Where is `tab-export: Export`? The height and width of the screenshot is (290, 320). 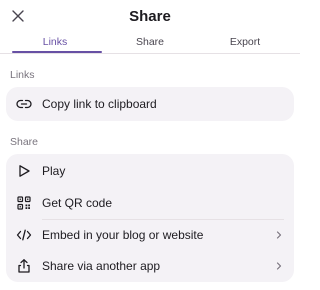
tab-export: Export is located at coordinates (245, 45).